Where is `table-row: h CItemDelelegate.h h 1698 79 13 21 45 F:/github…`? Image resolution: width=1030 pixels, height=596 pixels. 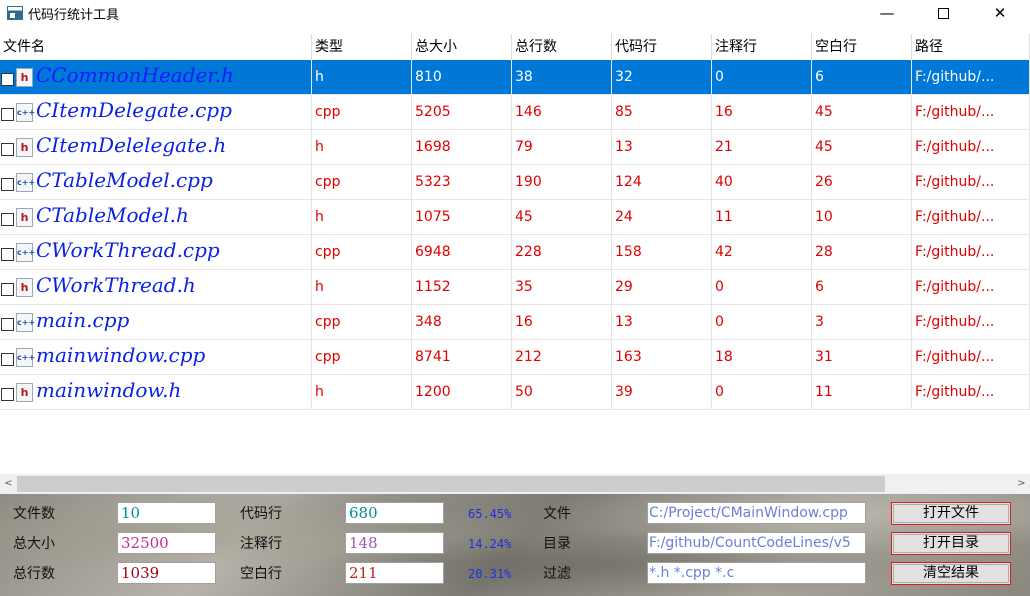 table-row: h CItemDelelegate.h h 1698 79 13 21 45 F:/github… is located at coordinates (515, 147).